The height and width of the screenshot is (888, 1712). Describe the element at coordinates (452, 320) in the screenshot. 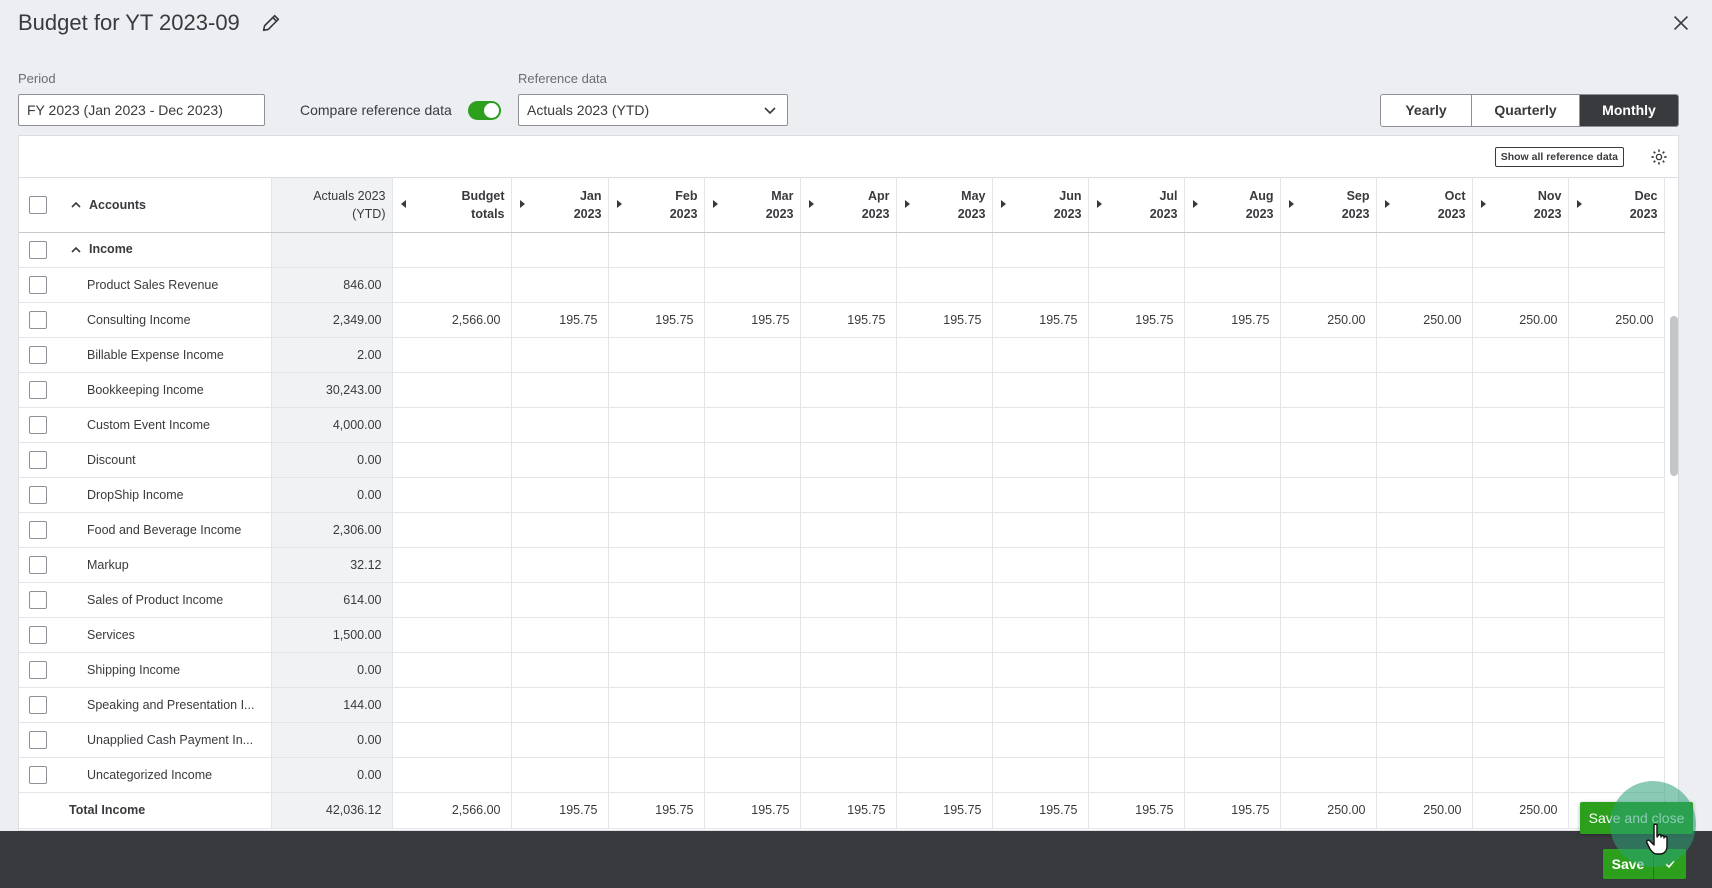

I see `budget-total-cell: 2,566.00` at that location.